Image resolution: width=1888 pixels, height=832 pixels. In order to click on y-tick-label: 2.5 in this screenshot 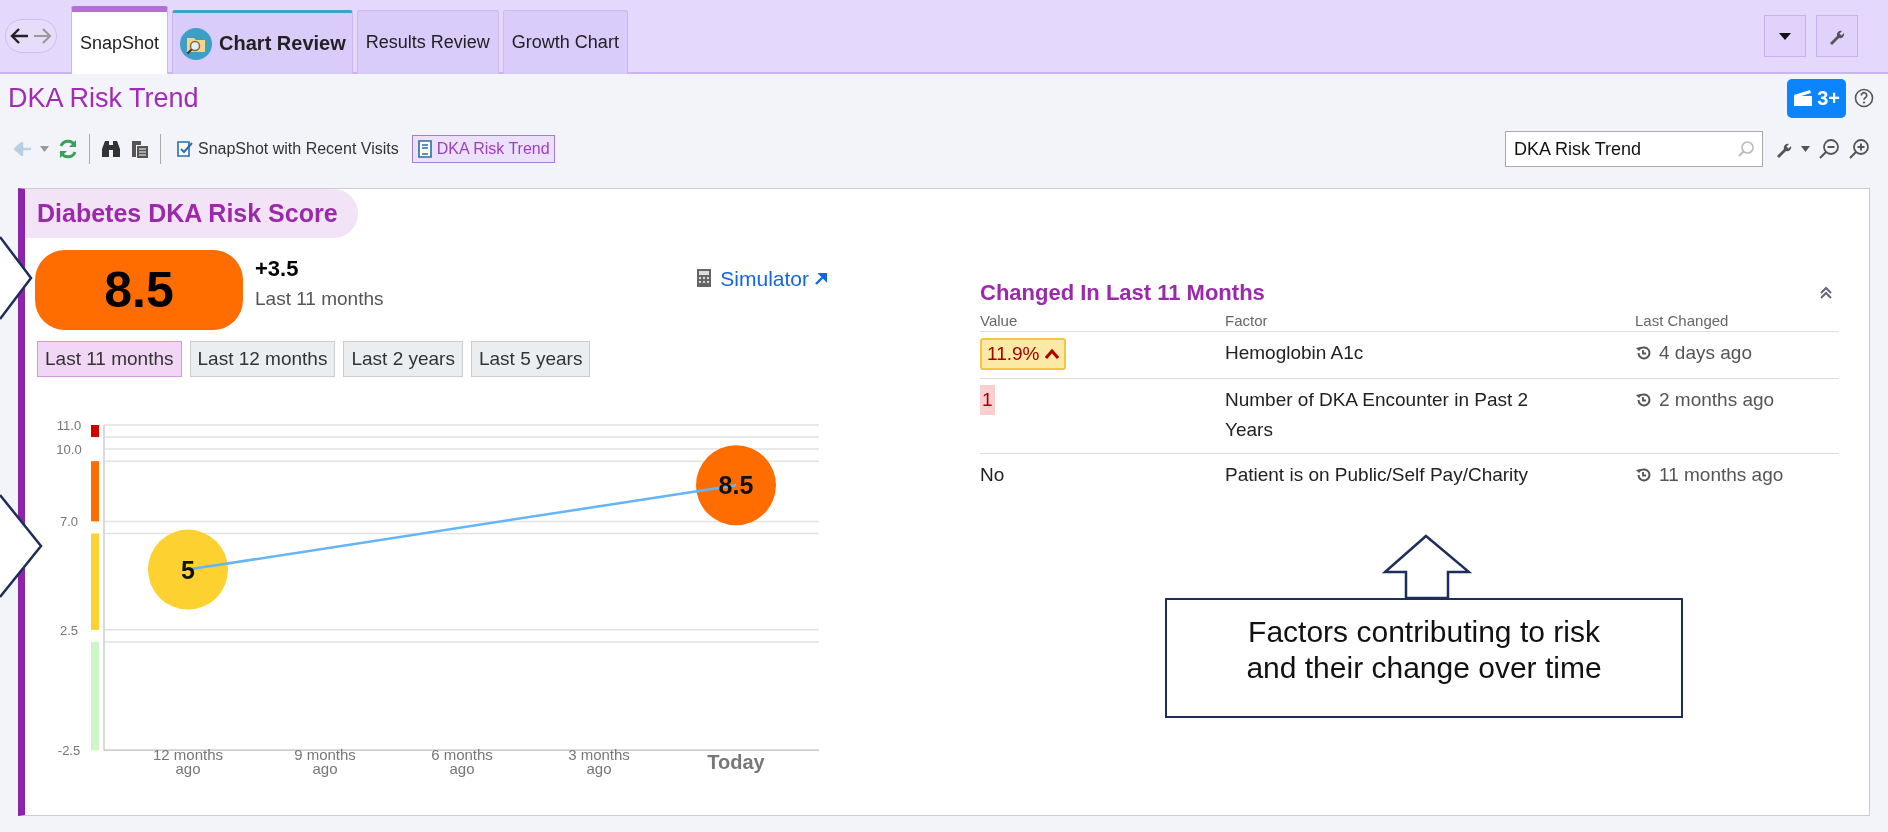, I will do `click(69, 630)`.